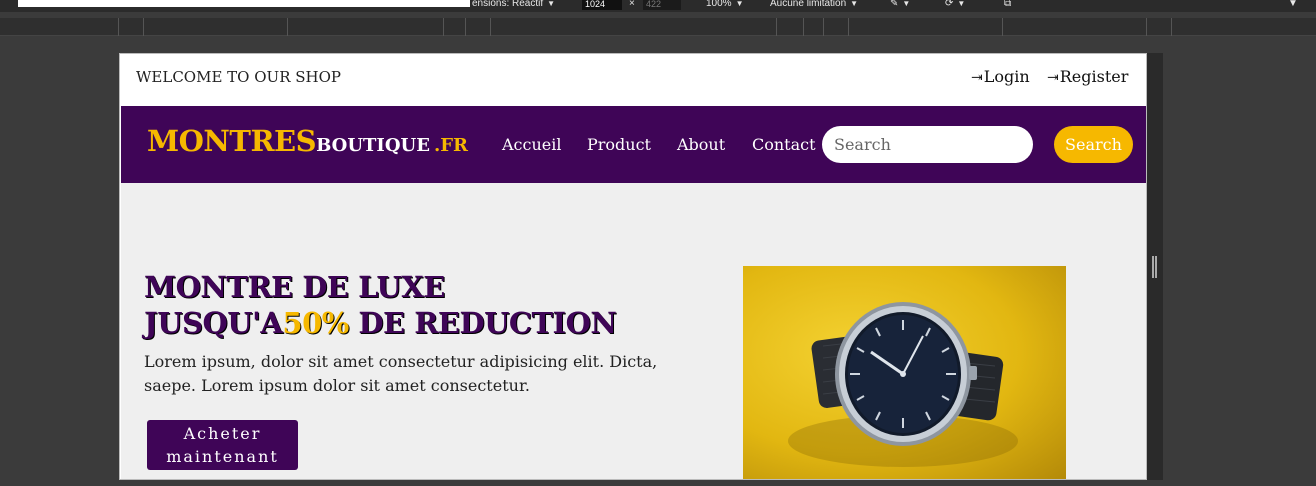  Describe the element at coordinates (632, 4) in the screenshot. I see `times-sign: ×` at that location.